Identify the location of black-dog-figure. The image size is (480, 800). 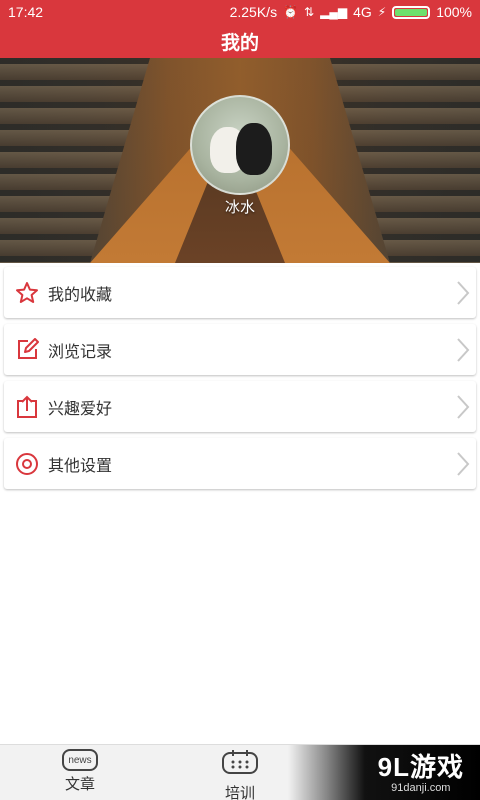
(254, 149).